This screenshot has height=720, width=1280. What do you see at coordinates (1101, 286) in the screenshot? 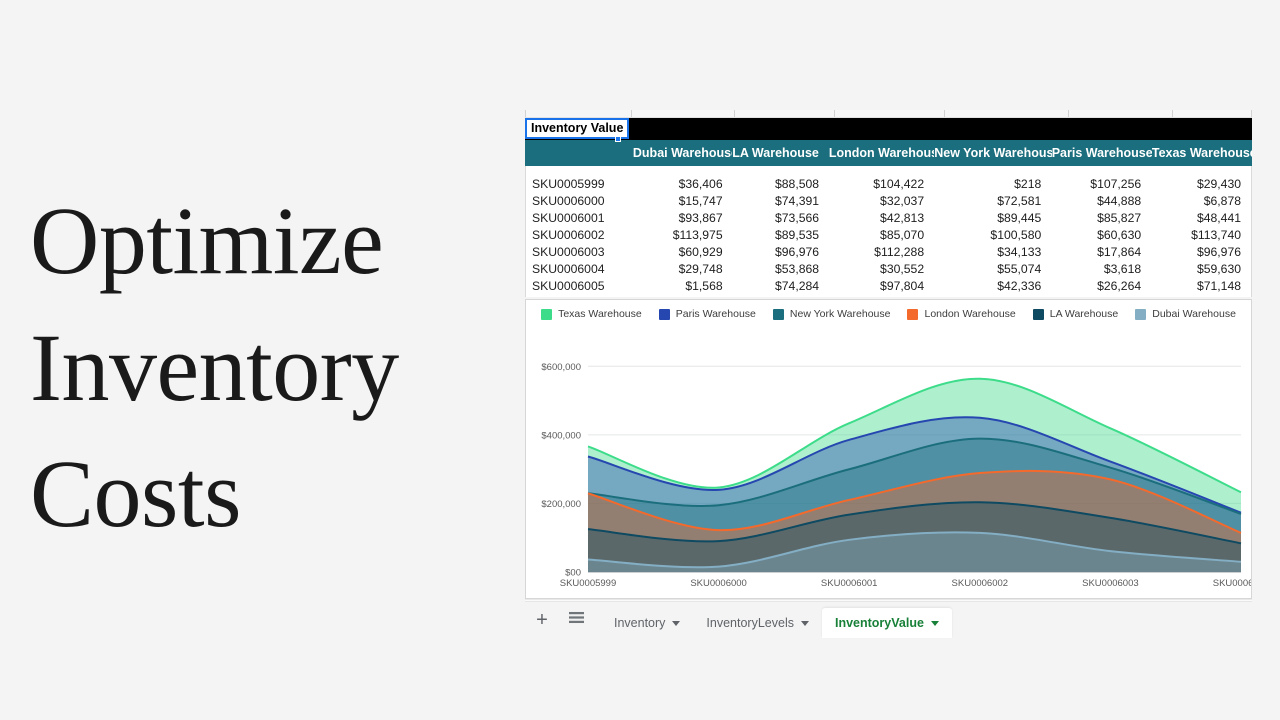
I see `cell-value: $26,264` at bounding box center [1101, 286].